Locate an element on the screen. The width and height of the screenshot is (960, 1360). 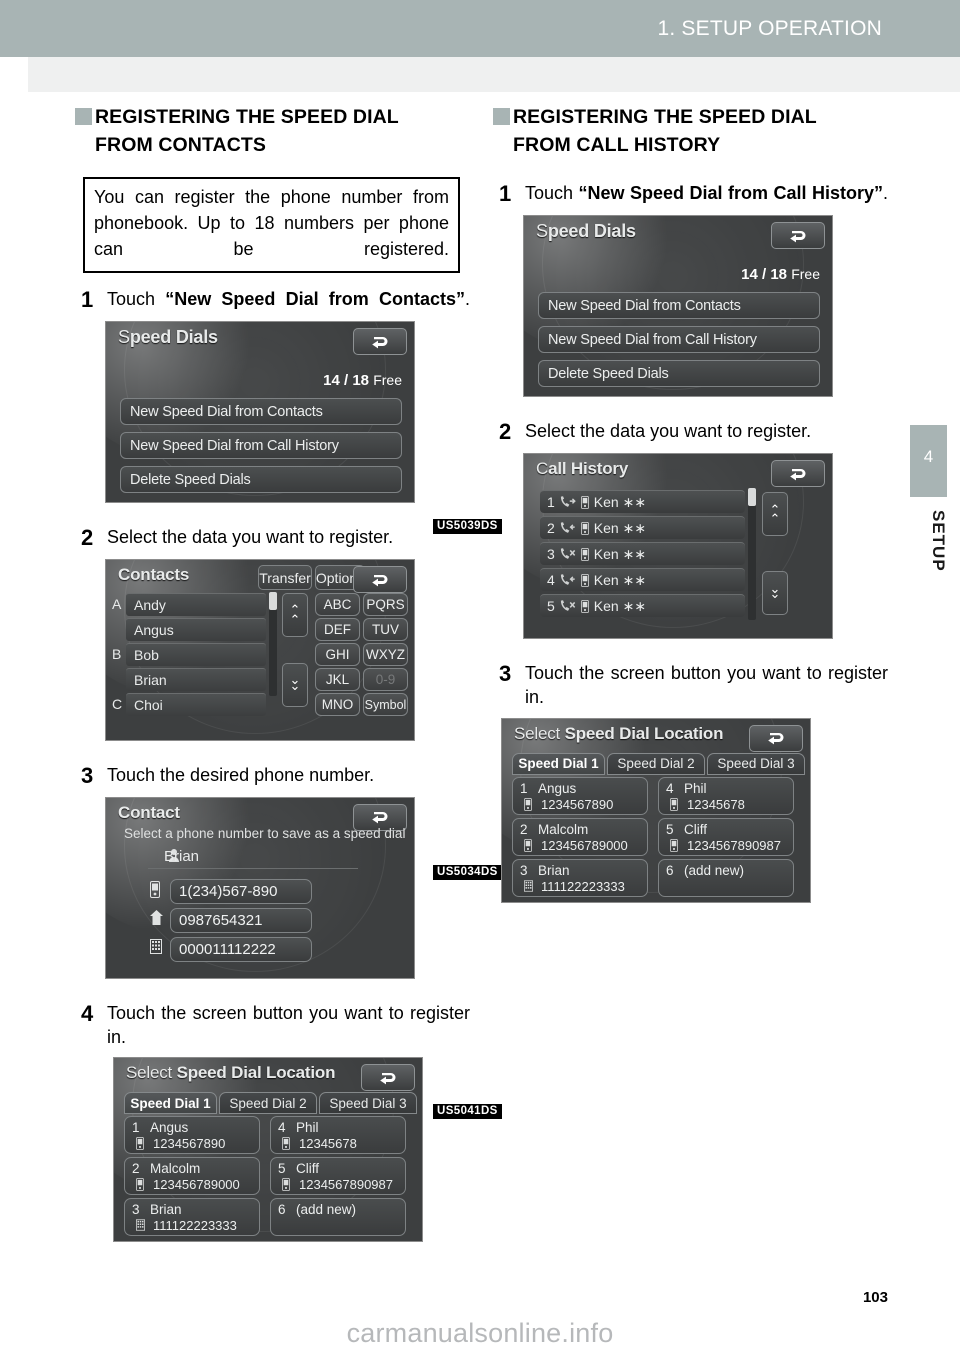
step-1: 1 Touch “New Speed Dial from Contacts”. is located at coordinates (275, 300).